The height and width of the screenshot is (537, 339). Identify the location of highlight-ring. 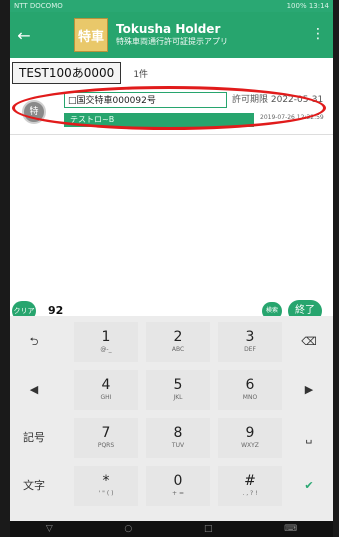
(169, 108).